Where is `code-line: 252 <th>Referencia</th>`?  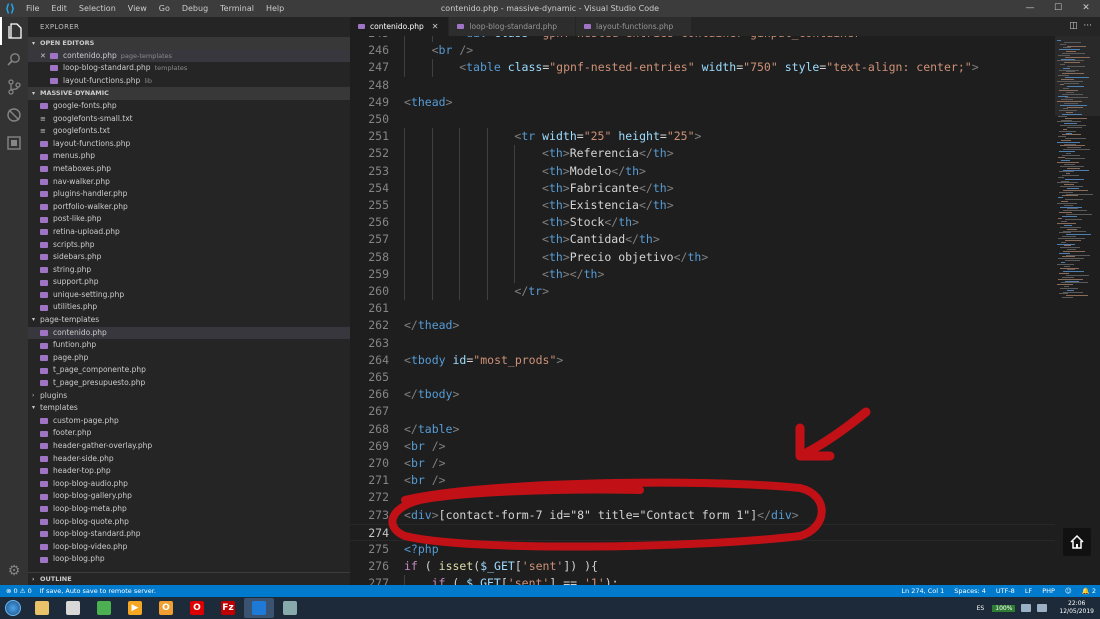
code-line: 252 <th>Referencia</th> is located at coordinates (702, 154).